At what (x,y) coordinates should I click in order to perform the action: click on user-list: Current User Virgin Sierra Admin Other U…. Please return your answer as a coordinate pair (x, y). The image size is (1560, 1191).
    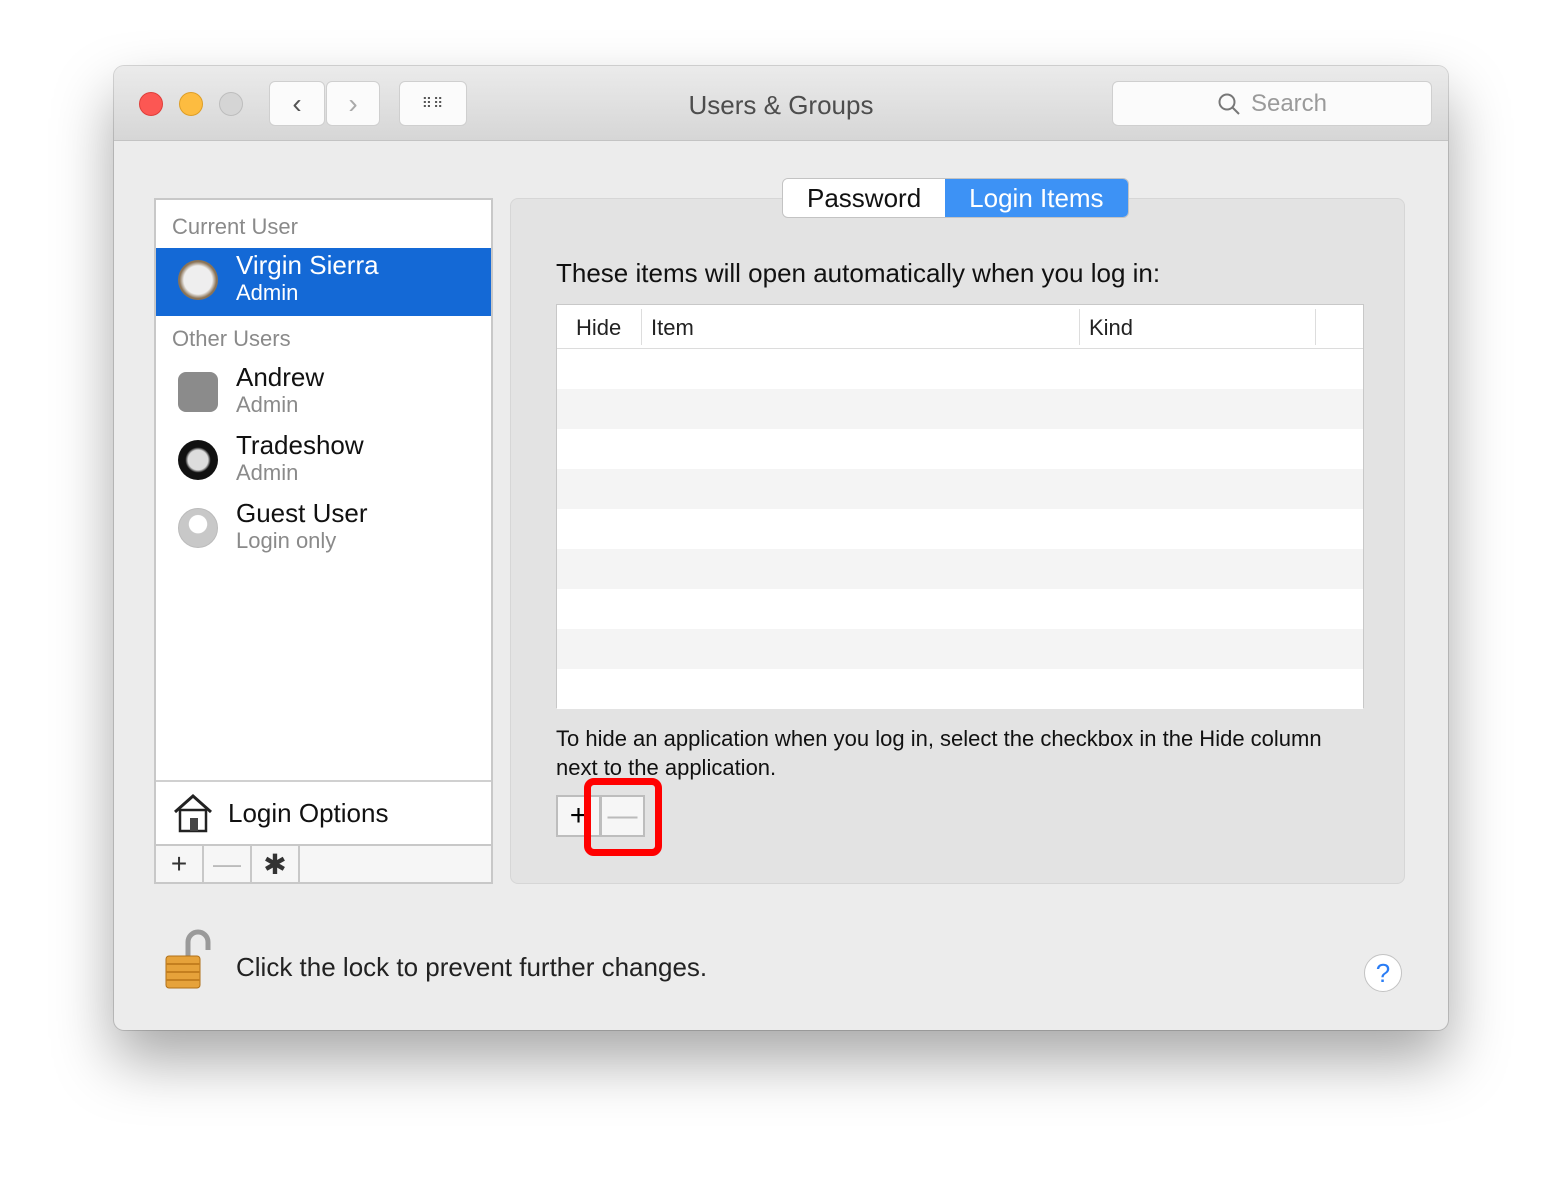
    Looking at the image, I should click on (323, 541).